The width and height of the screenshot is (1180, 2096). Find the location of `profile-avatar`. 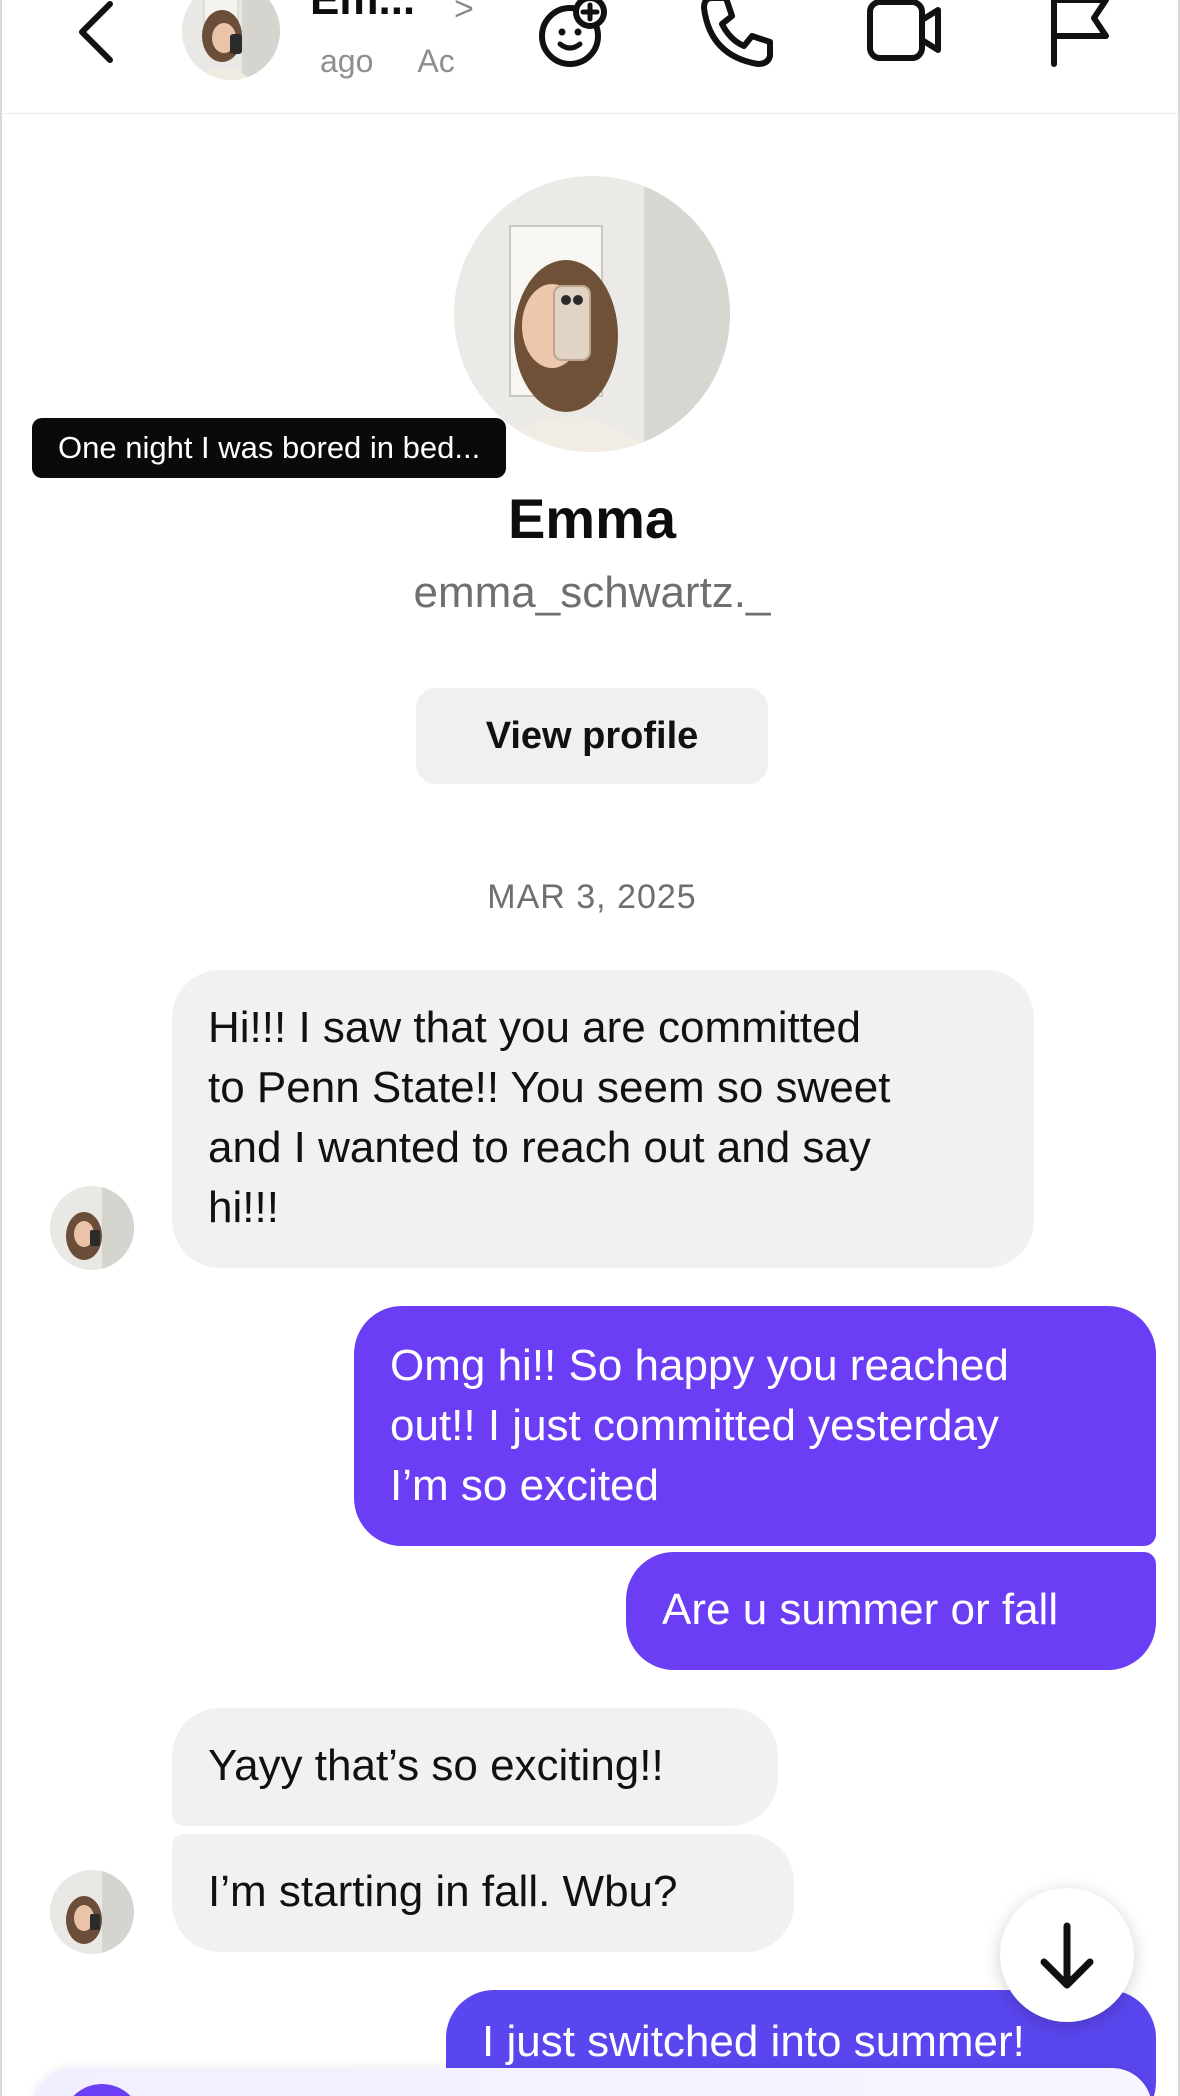

profile-avatar is located at coordinates (592, 314).